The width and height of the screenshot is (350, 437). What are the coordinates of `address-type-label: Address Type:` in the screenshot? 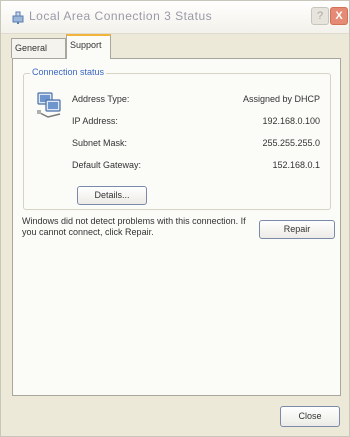 It's located at (101, 99).